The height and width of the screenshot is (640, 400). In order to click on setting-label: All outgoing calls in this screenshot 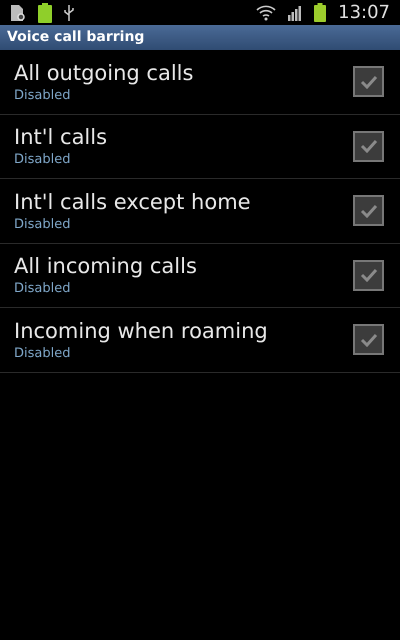, I will do `click(104, 73)`.